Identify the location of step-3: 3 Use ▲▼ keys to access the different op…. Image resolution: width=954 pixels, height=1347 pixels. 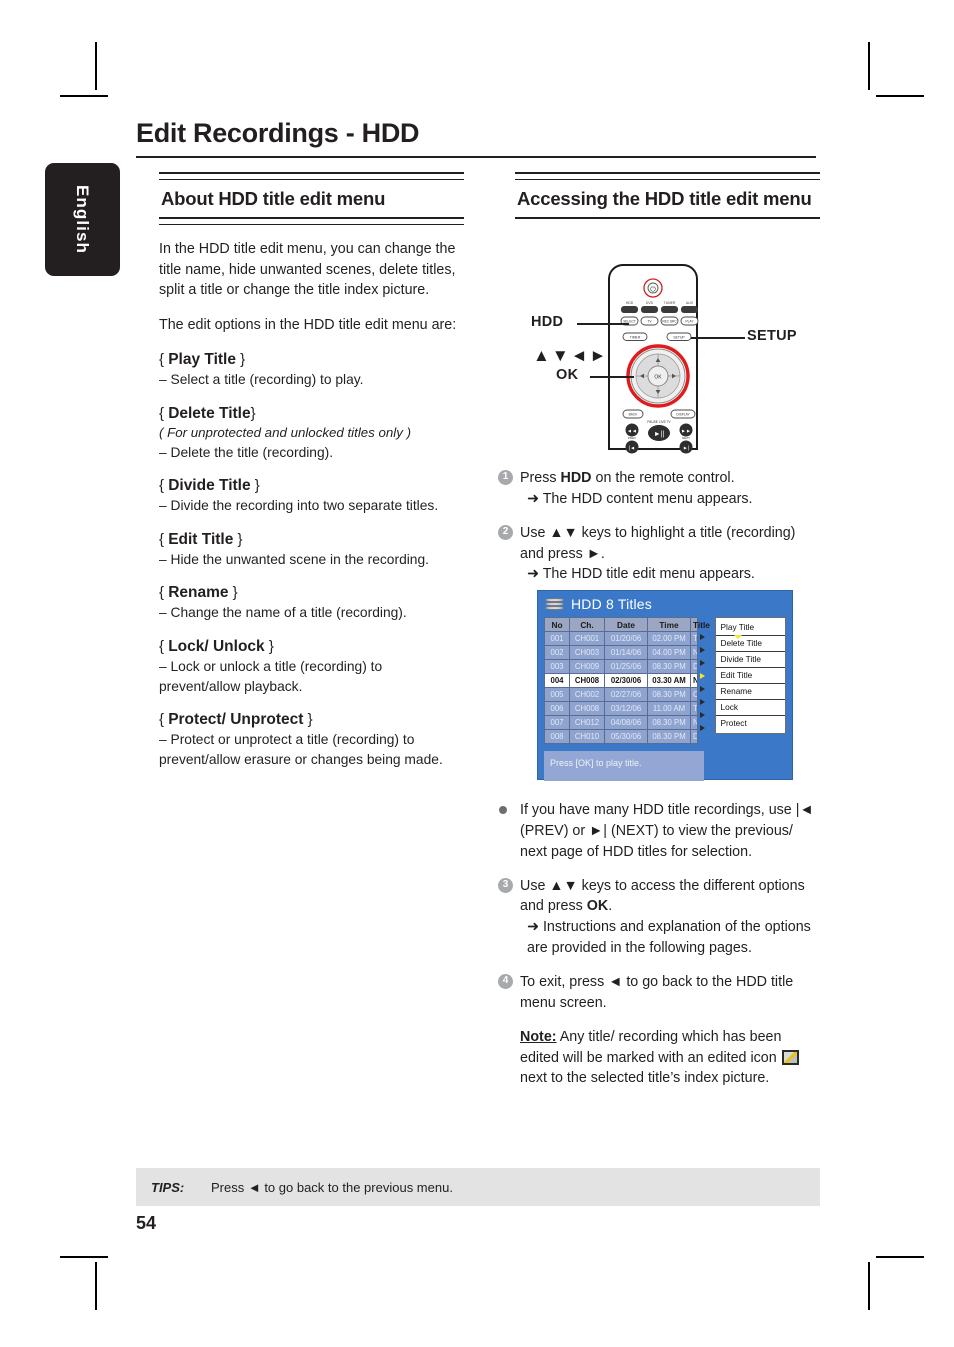
(660, 917).